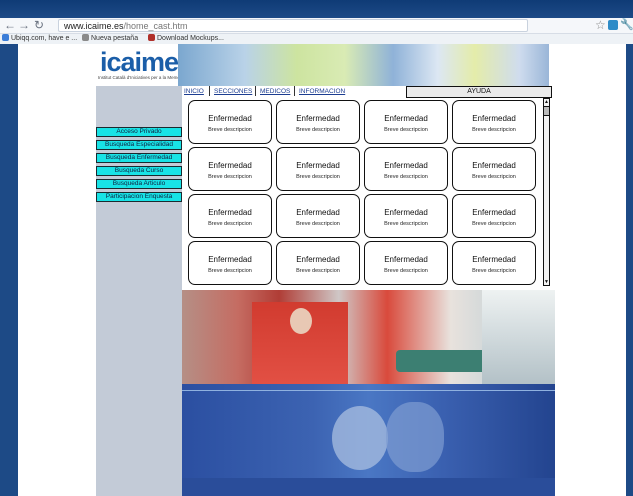 The image size is (633, 496). Describe the element at coordinates (275, 91) in the screenshot. I see `nav-medicos: MEDICOS` at that location.